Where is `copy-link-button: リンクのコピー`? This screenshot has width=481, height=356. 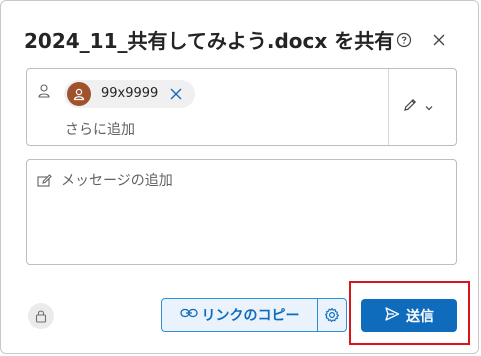
copy-link-button: リンクのコピー is located at coordinates (239, 315).